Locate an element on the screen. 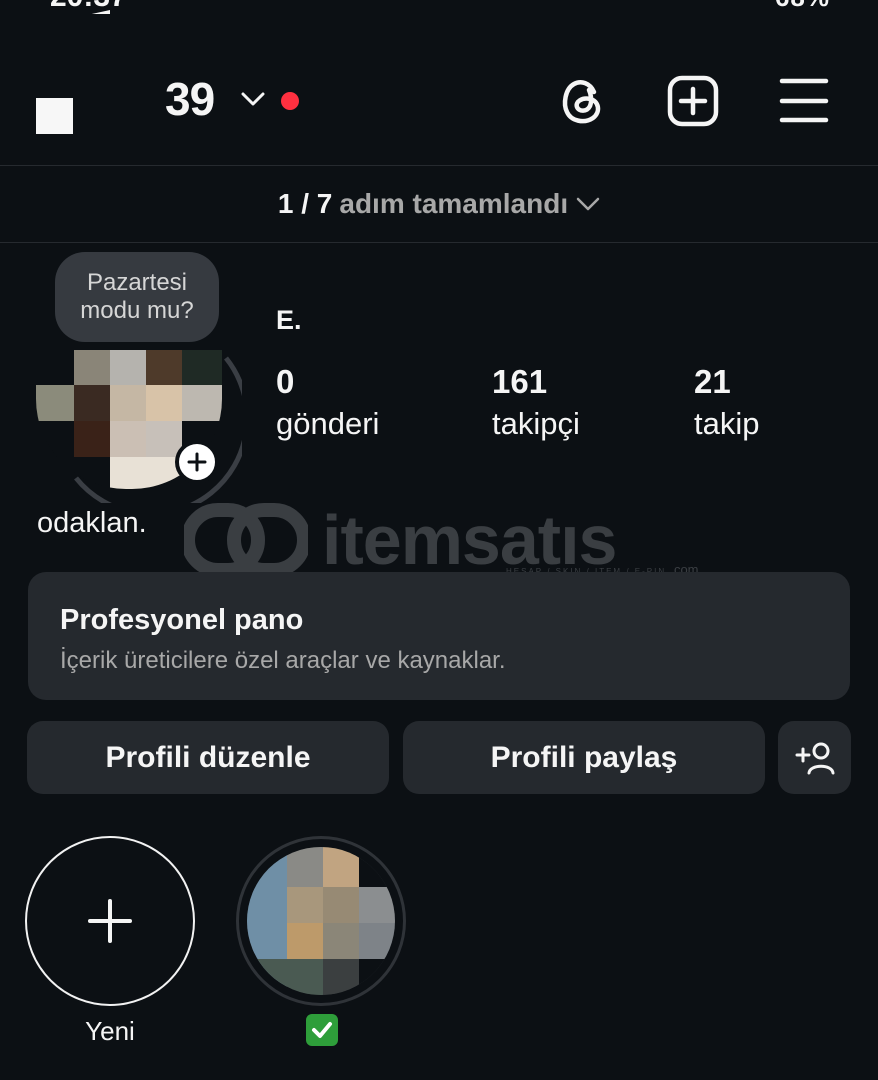 The image size is (878, 1080). square-icon is located at coordinates (54, 116).